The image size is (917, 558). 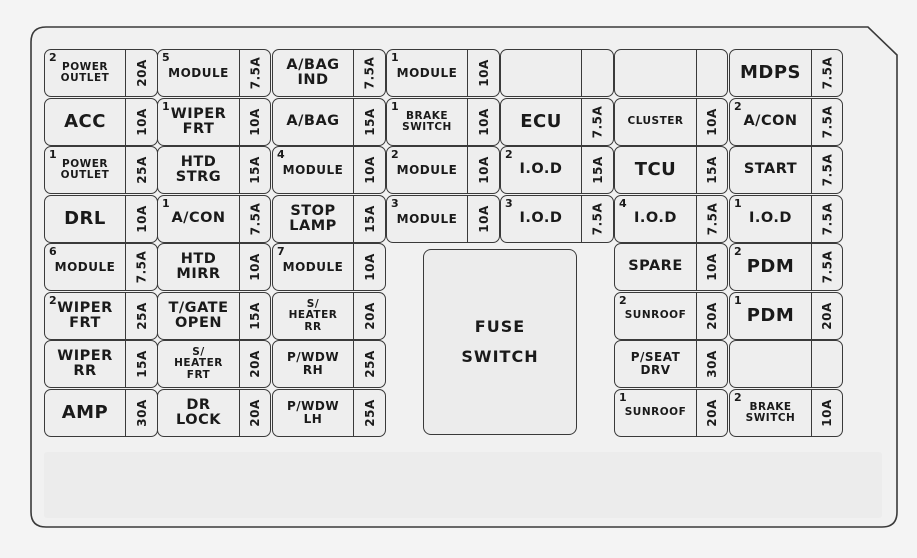 What do you see at coordinates (329, 170) in the screenshot?
I see `fuse-slot: MODULE 4 10A` at bounding box center [329, 170].